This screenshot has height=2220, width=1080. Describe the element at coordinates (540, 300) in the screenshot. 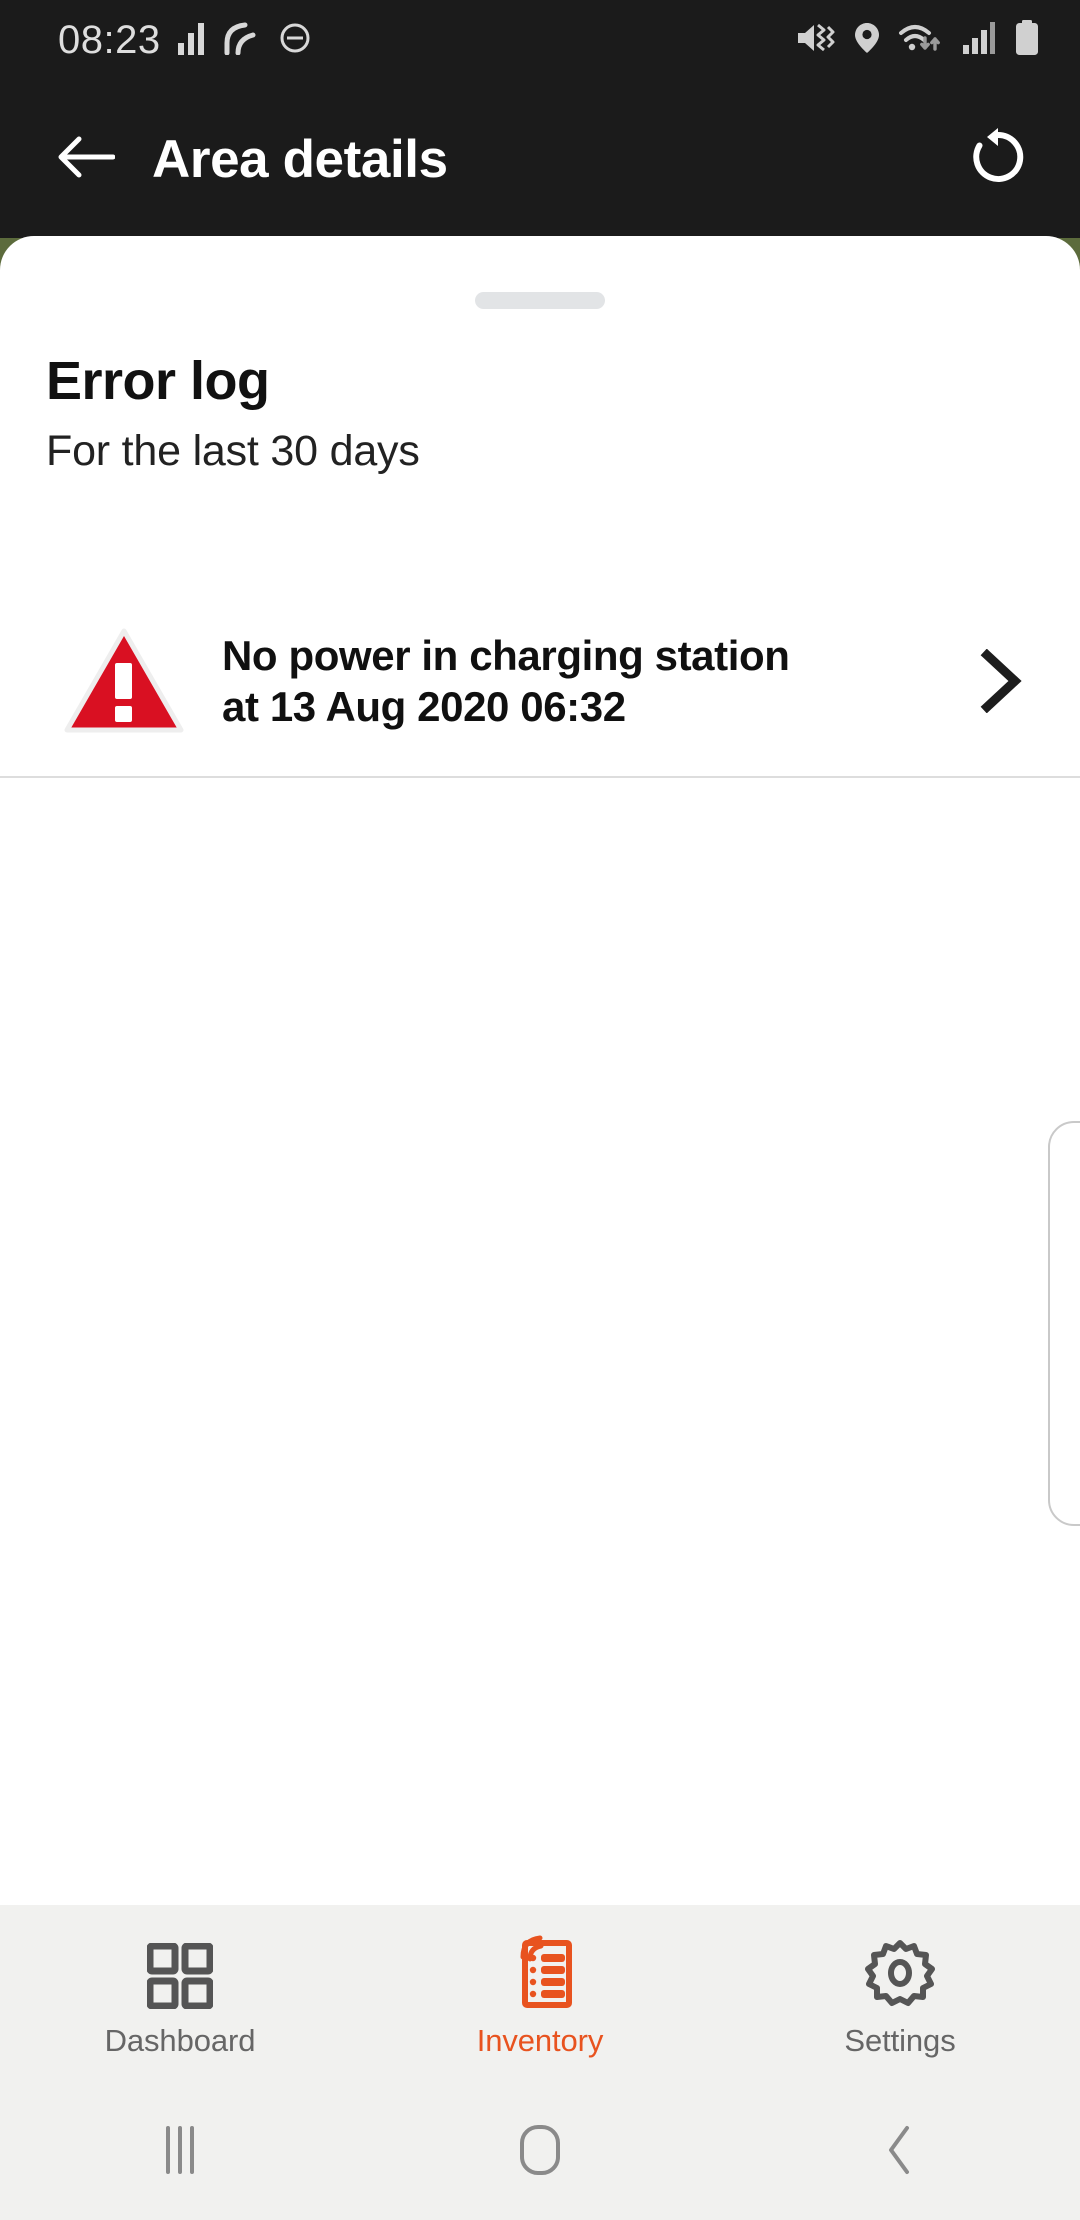

I see `drag-handle` at that location.